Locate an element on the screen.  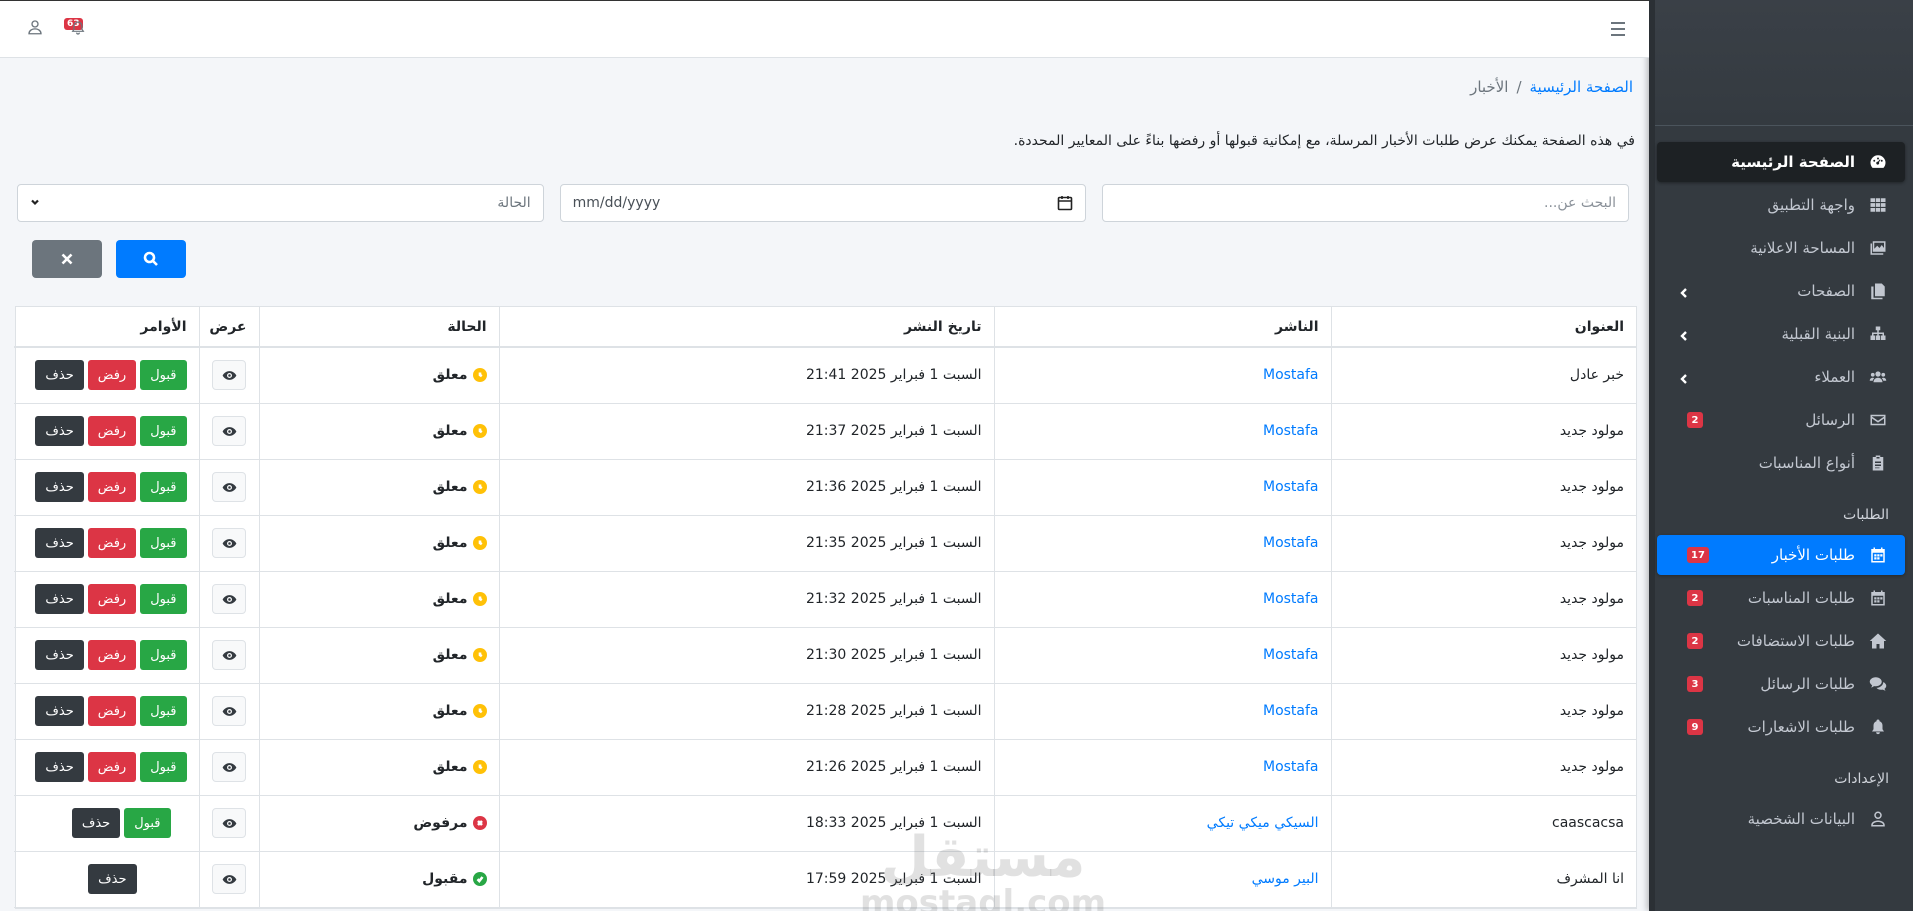
sidebar-scrollbar is located at coordinates (1652, 455).